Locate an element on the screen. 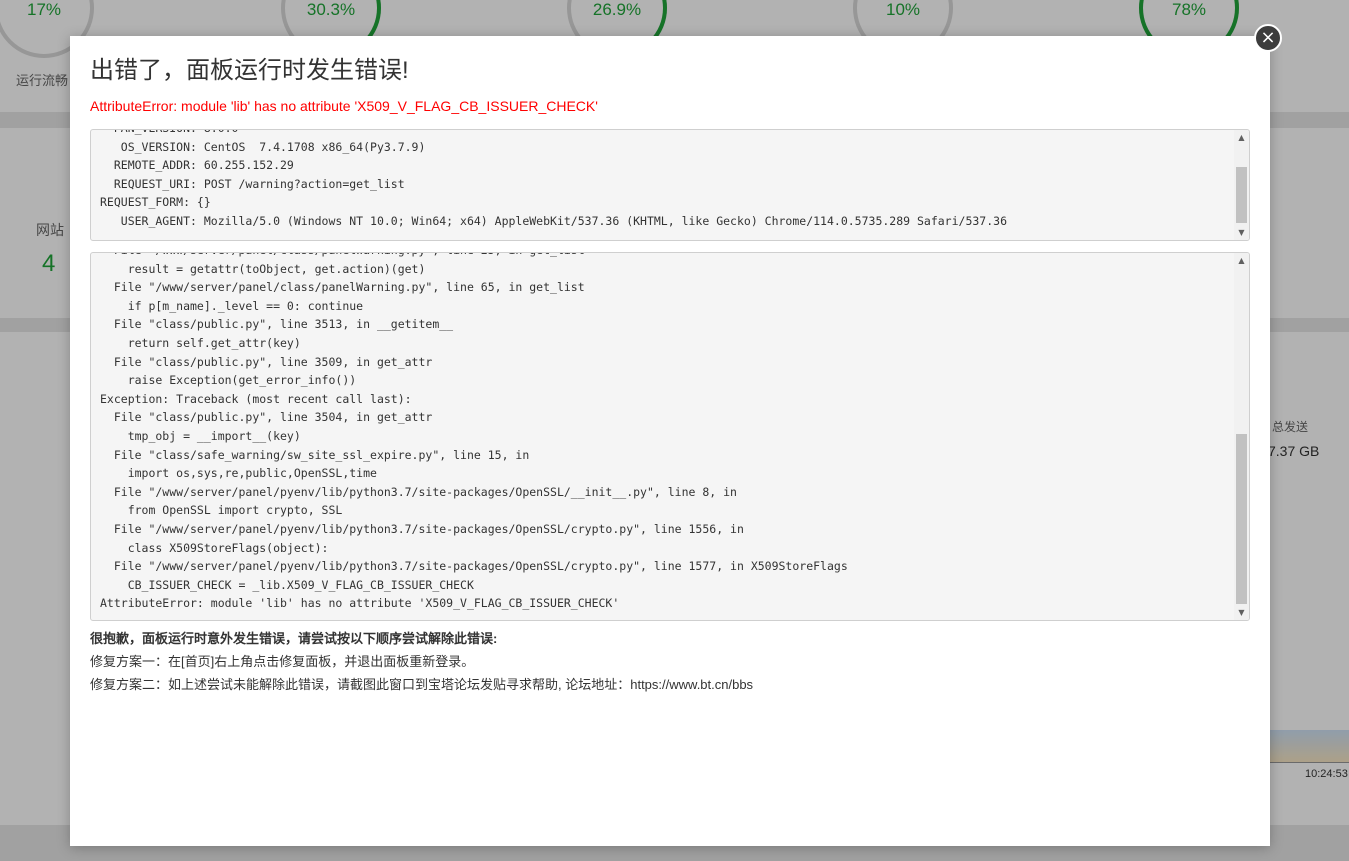  env-line: REMOTE_ADDR: 60.255.152.29 is located at coordinates (197, 165).